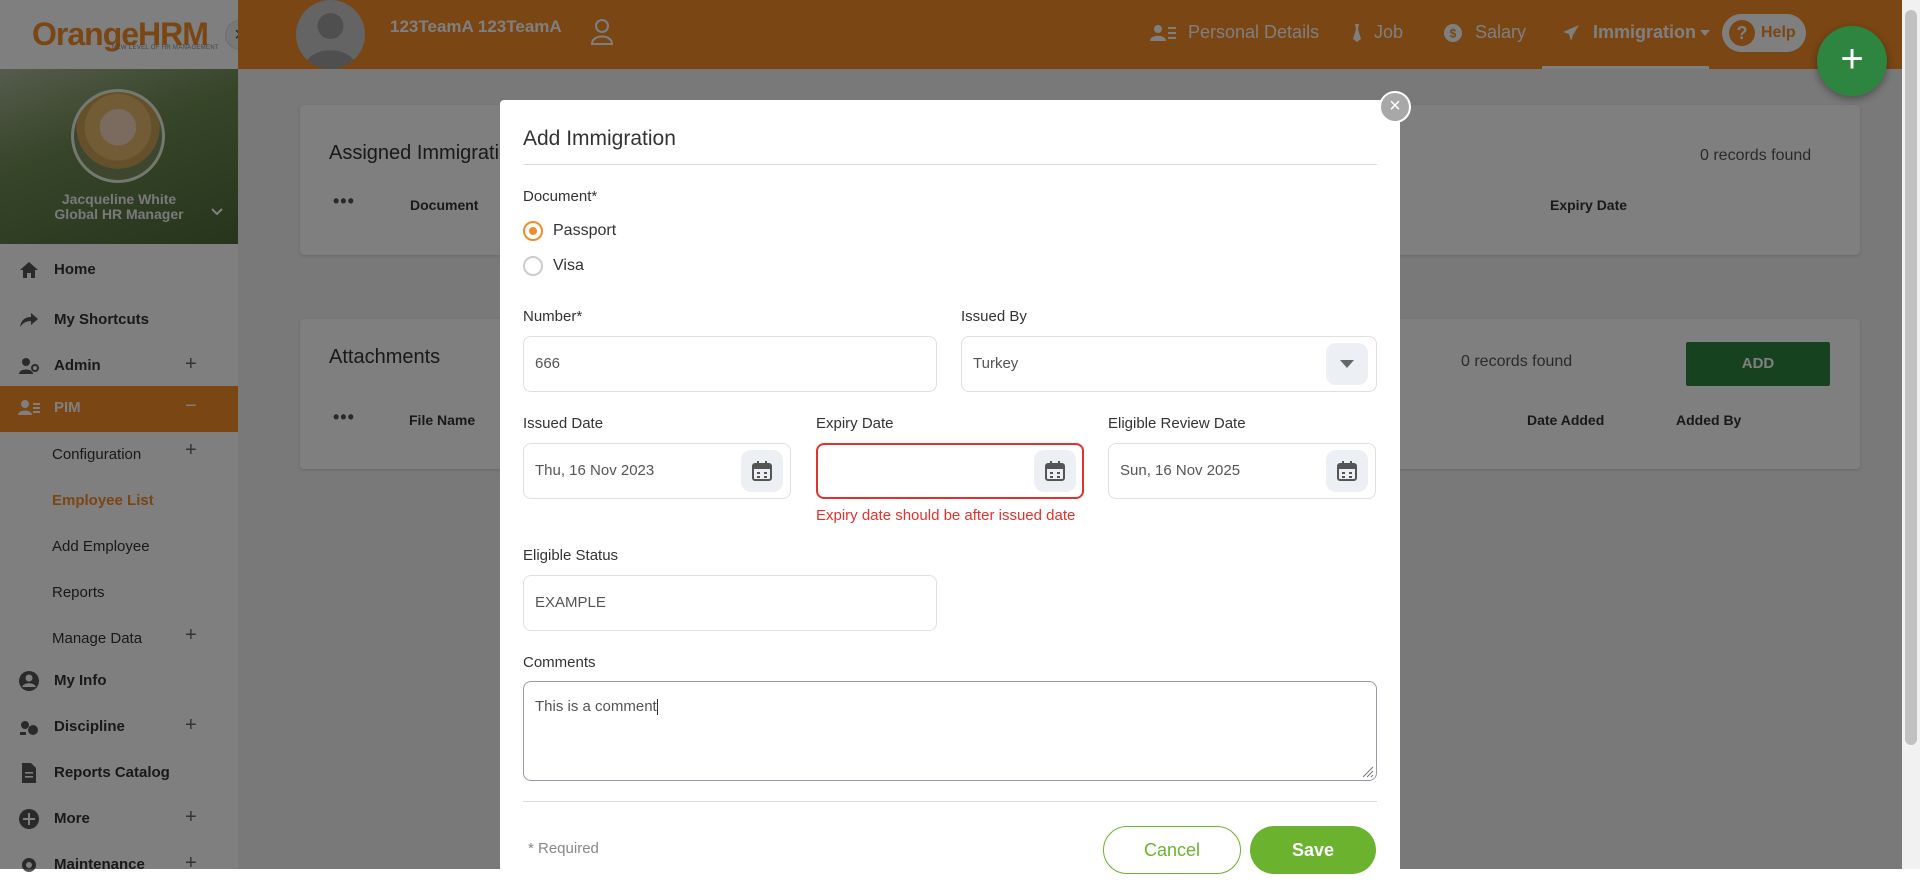  I want to click on caret-down-icon, so click(1347, 364).